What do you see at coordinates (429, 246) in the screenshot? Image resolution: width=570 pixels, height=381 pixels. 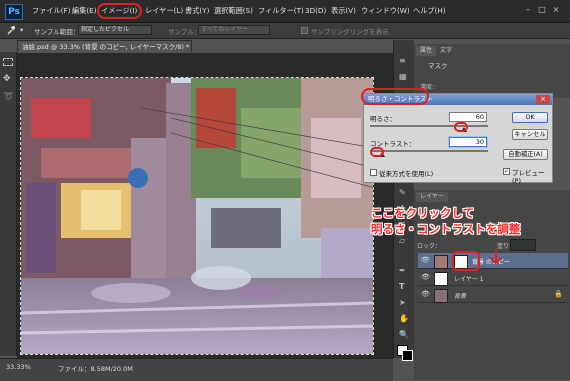 I see `lock-label: ロック：` at bounding box center [429, 246].